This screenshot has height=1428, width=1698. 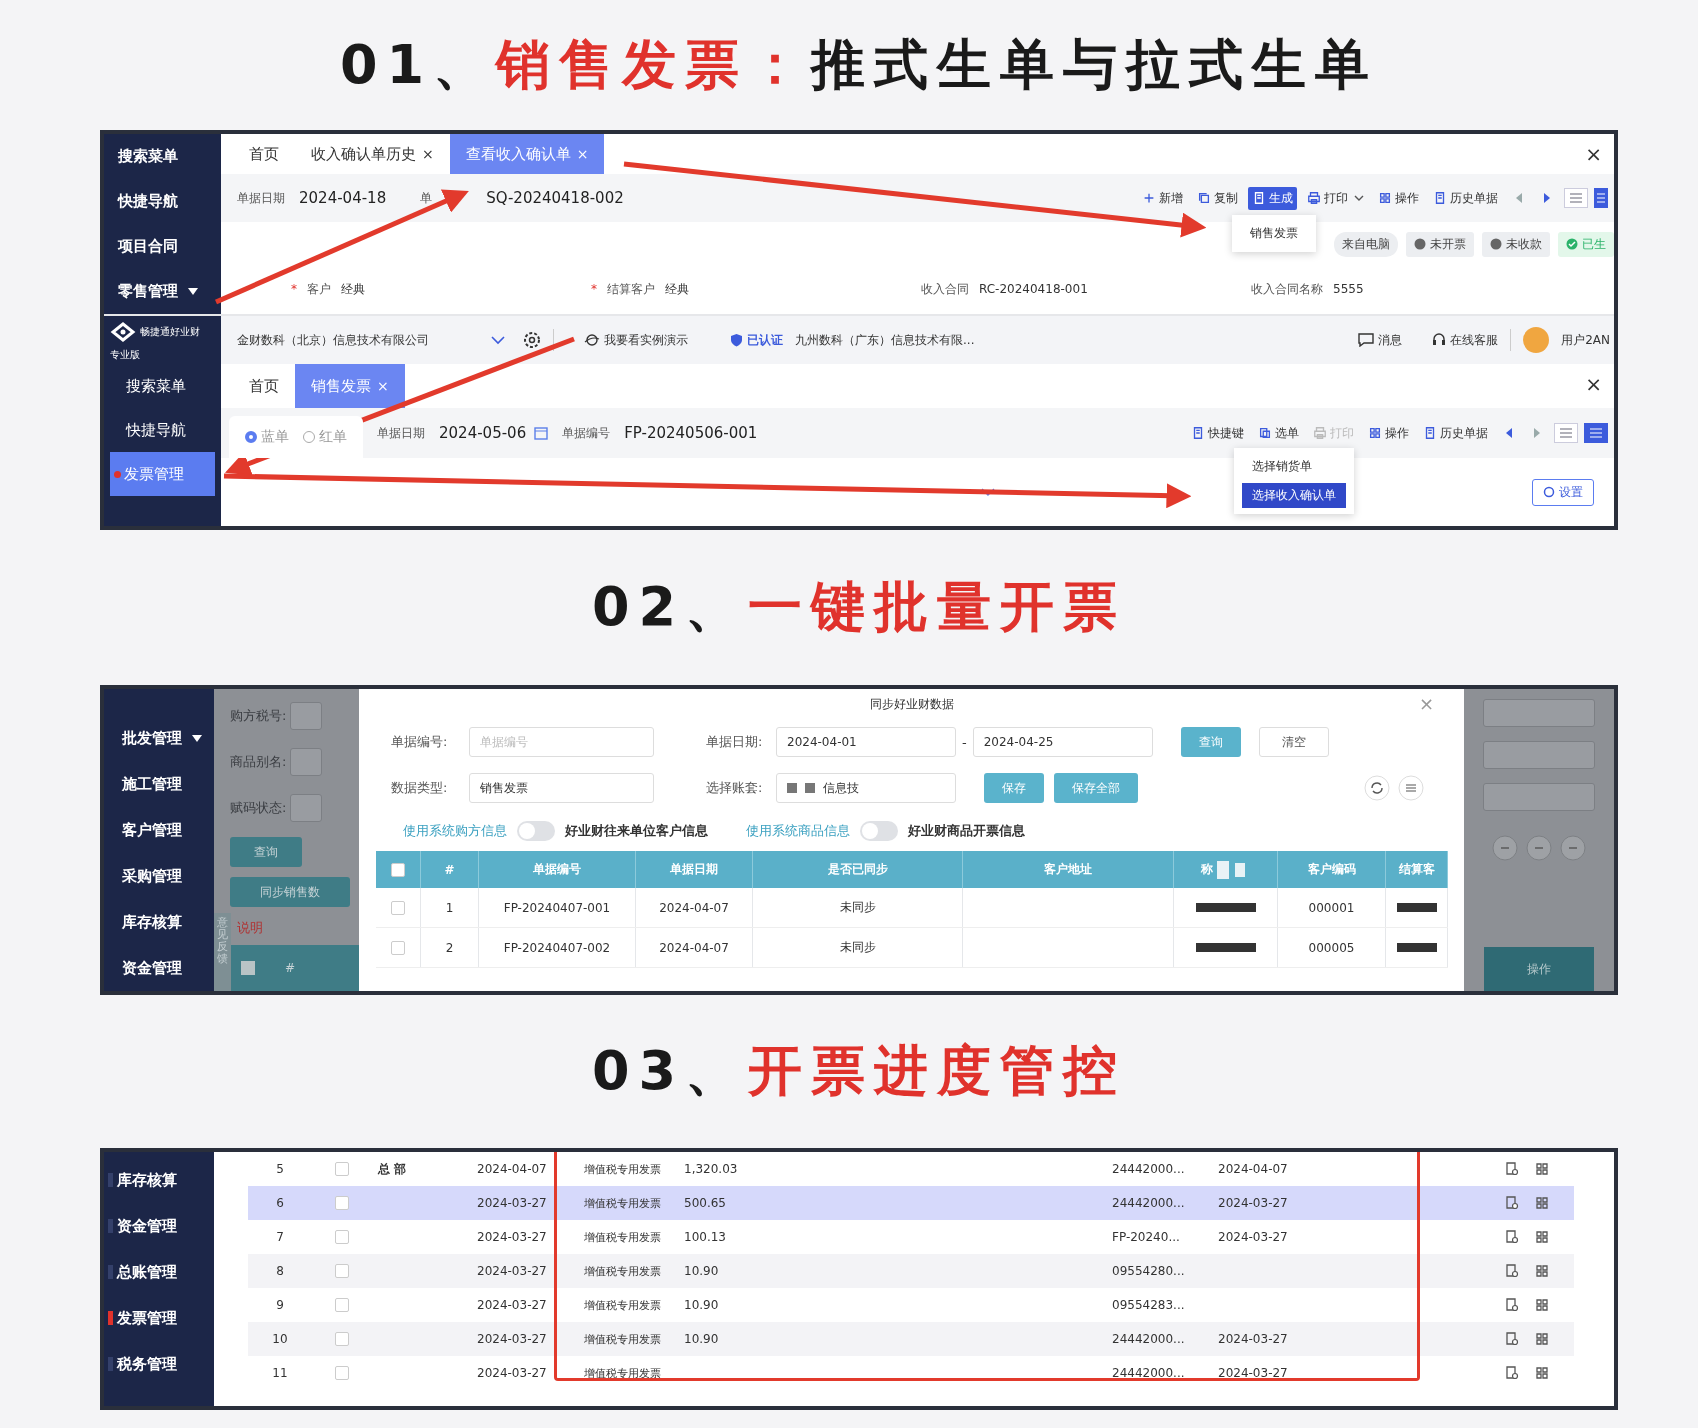 What do you see at coordinates (1377, 788) in the screenshot?
I see `refresh-icon` at bounding box center [1377, 788].